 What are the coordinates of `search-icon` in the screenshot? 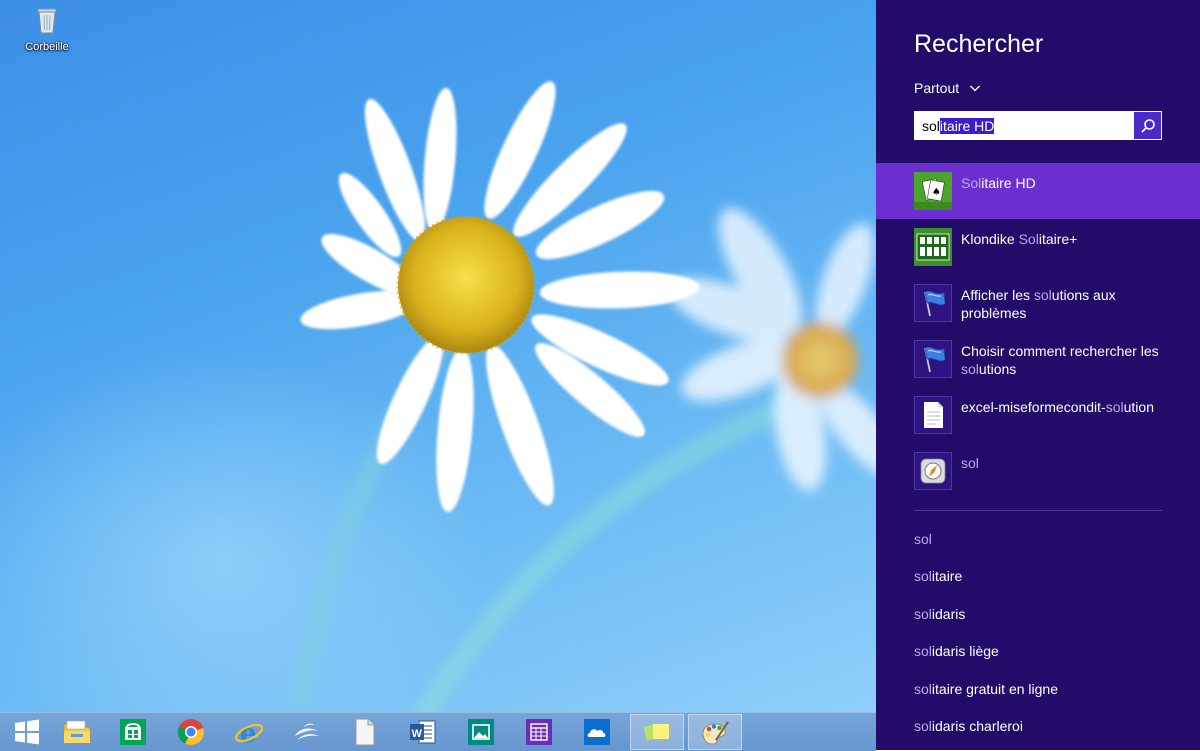 It's located at (1147, 125).